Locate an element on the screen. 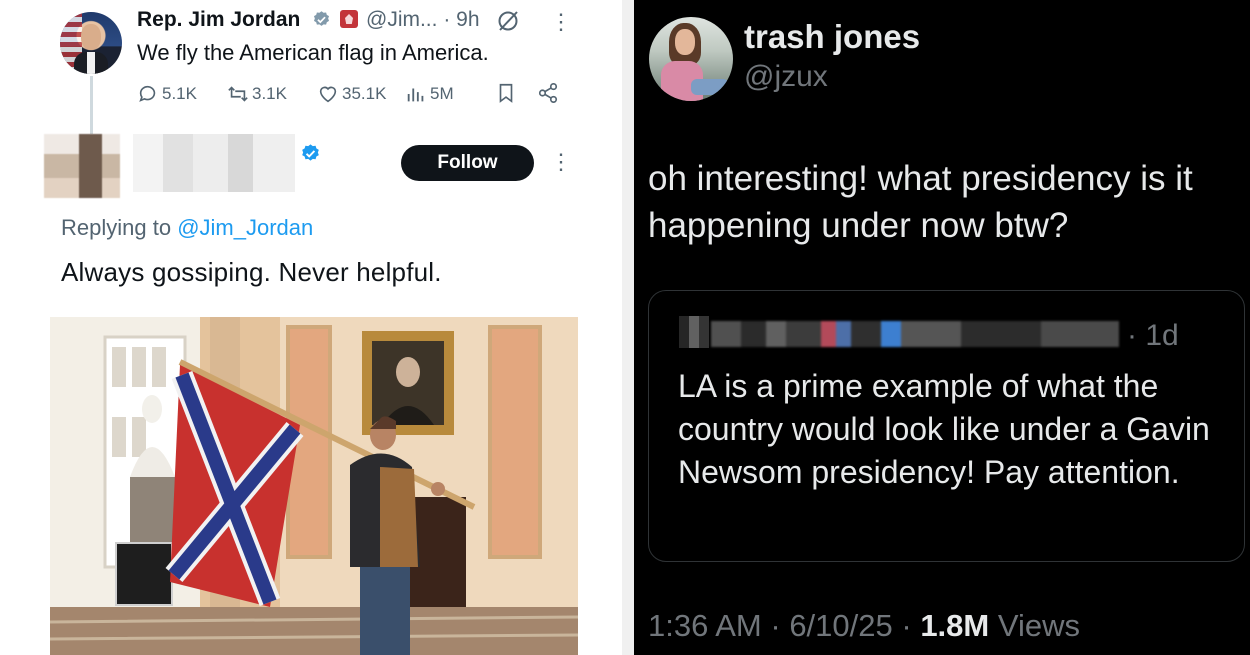 The image size is (1250, 655). bookmark-icon is located at coordinates (506, 93).